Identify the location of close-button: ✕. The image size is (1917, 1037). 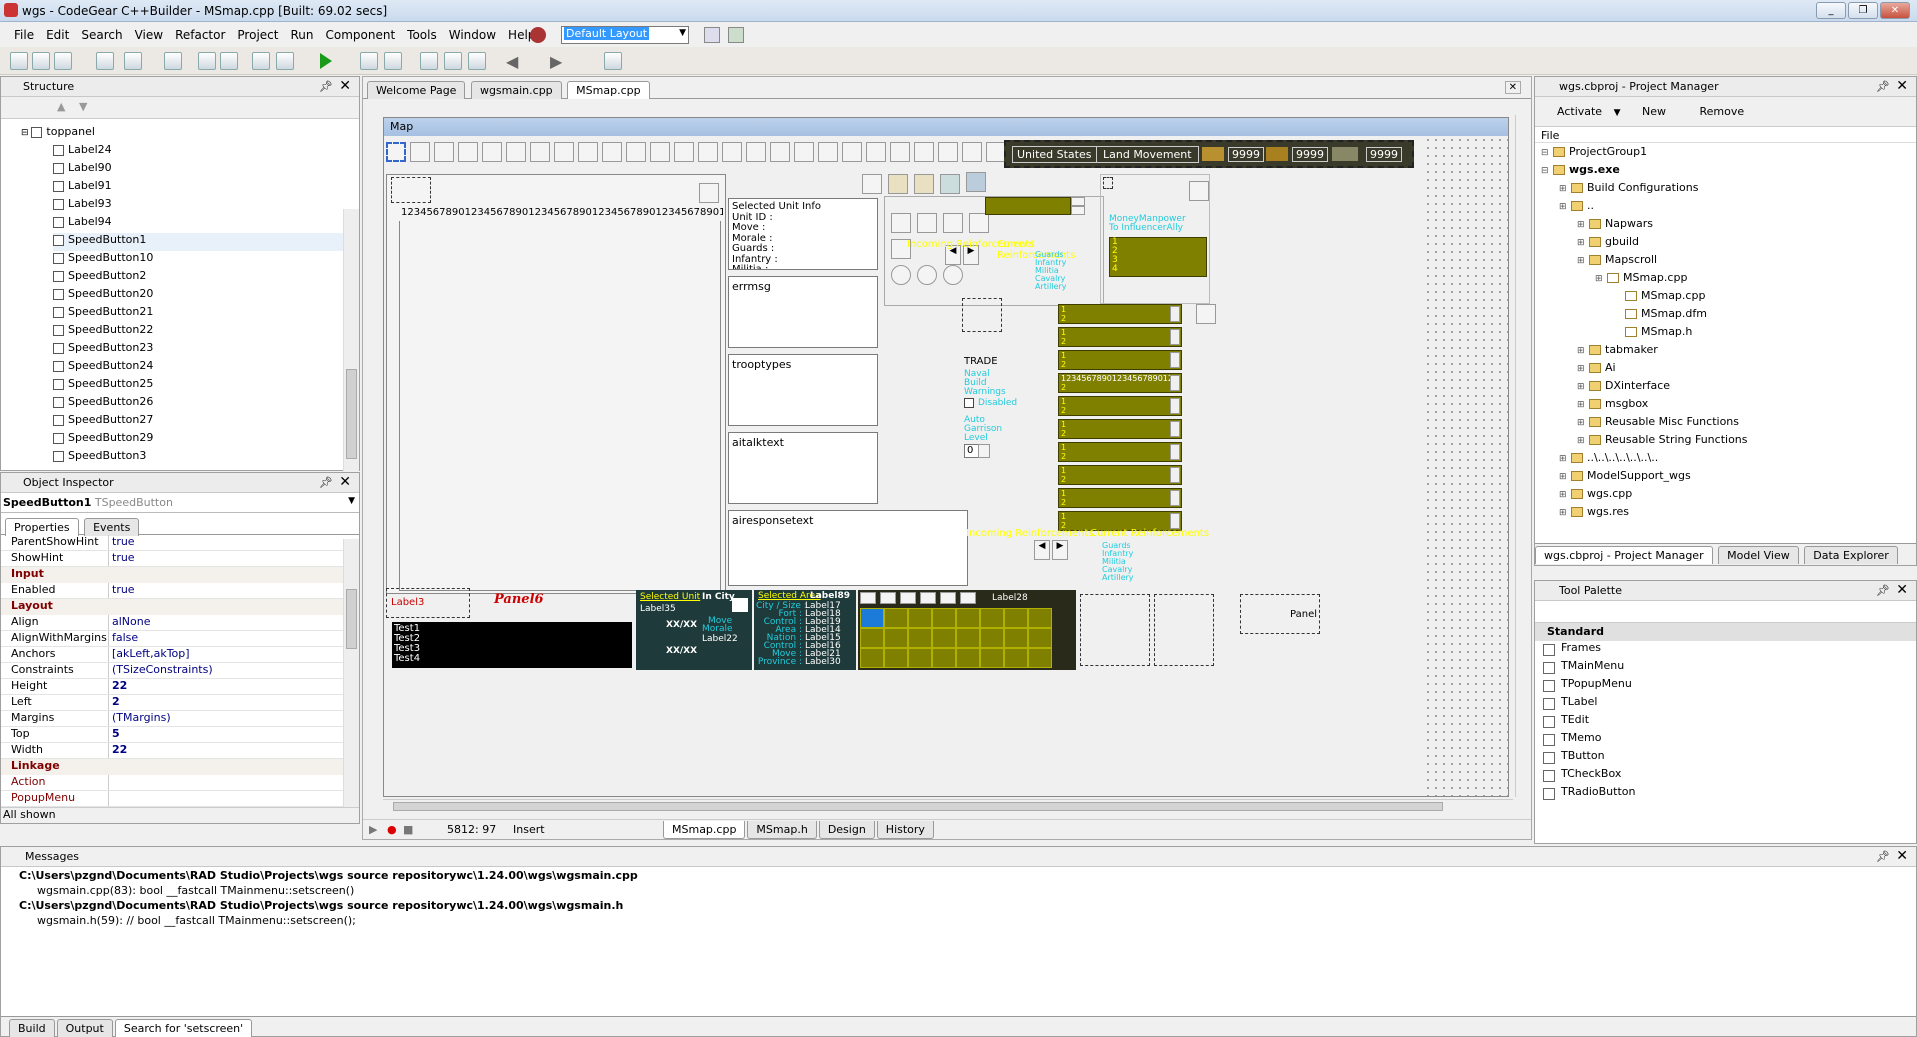
(1895, 10).